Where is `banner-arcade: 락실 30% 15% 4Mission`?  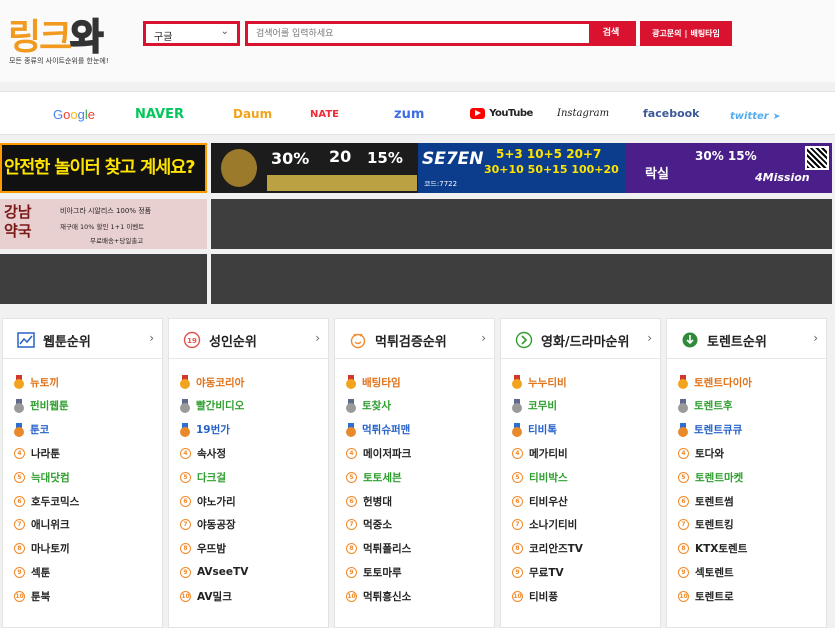 banner-arcade: 락실 30% 15% 4Mission is located at coordinates (728, 168).